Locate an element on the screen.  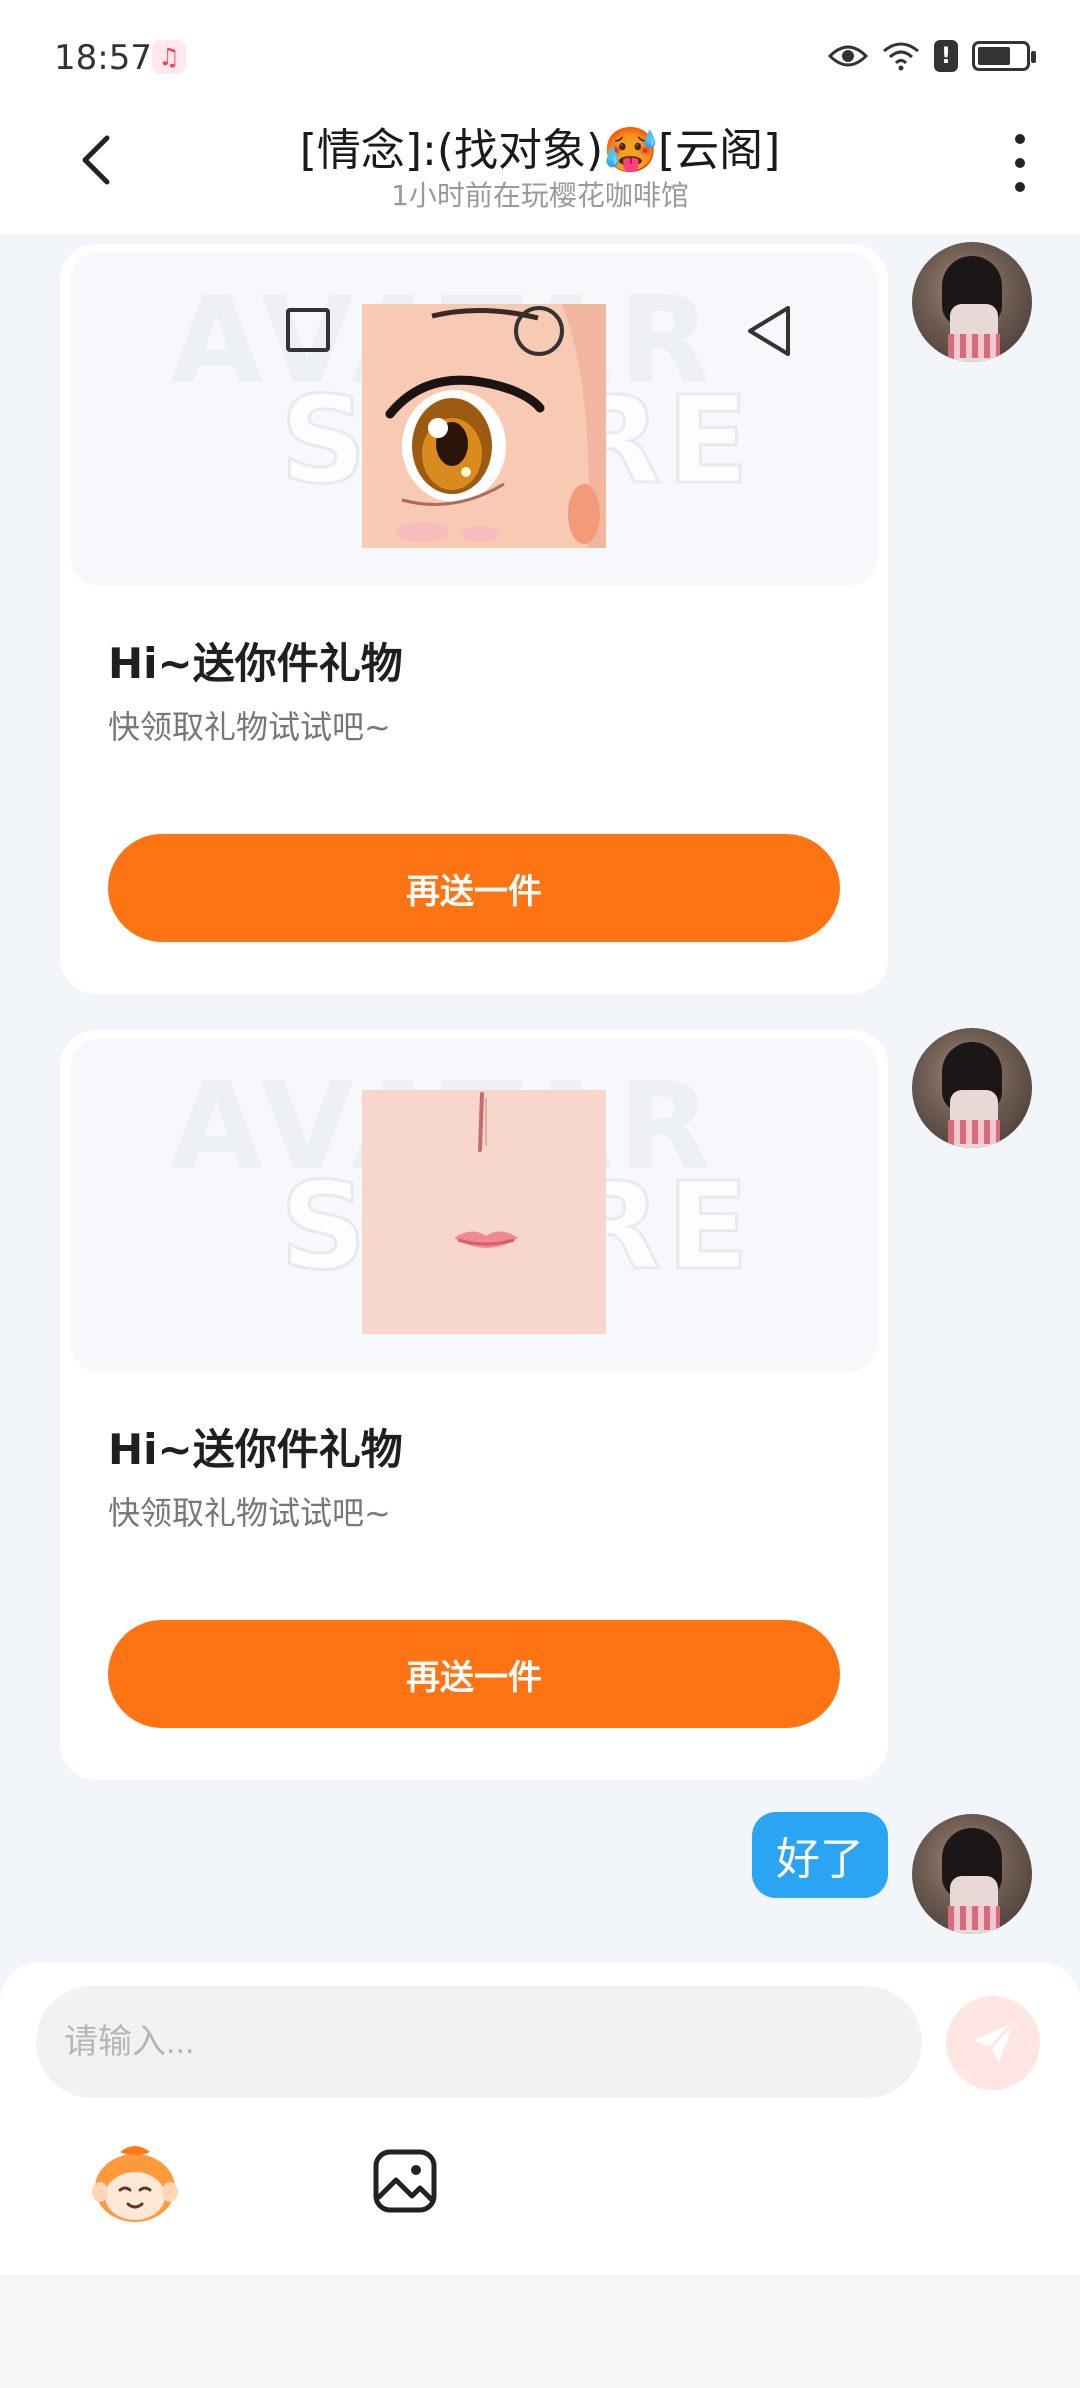
paper-plane-icon is located at coordinates (994, 2042).